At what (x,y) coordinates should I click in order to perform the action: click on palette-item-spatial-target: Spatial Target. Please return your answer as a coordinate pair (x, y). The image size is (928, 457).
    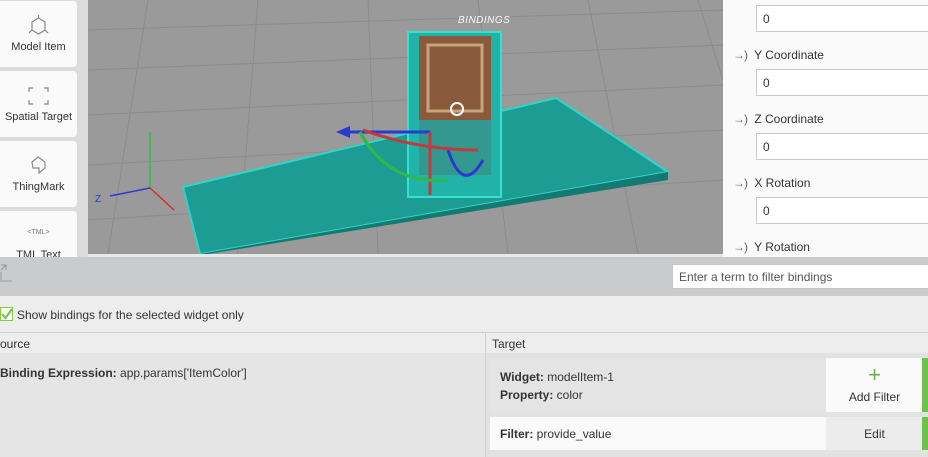
    Looking at the image, I should click on (38, 104).